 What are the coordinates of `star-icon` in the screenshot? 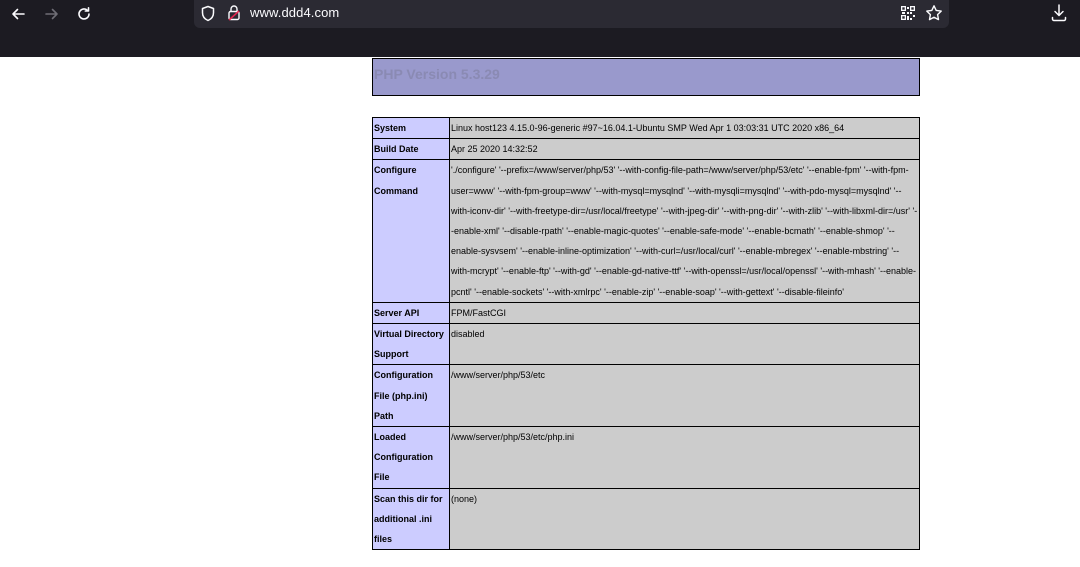 It's located at (934, 15).